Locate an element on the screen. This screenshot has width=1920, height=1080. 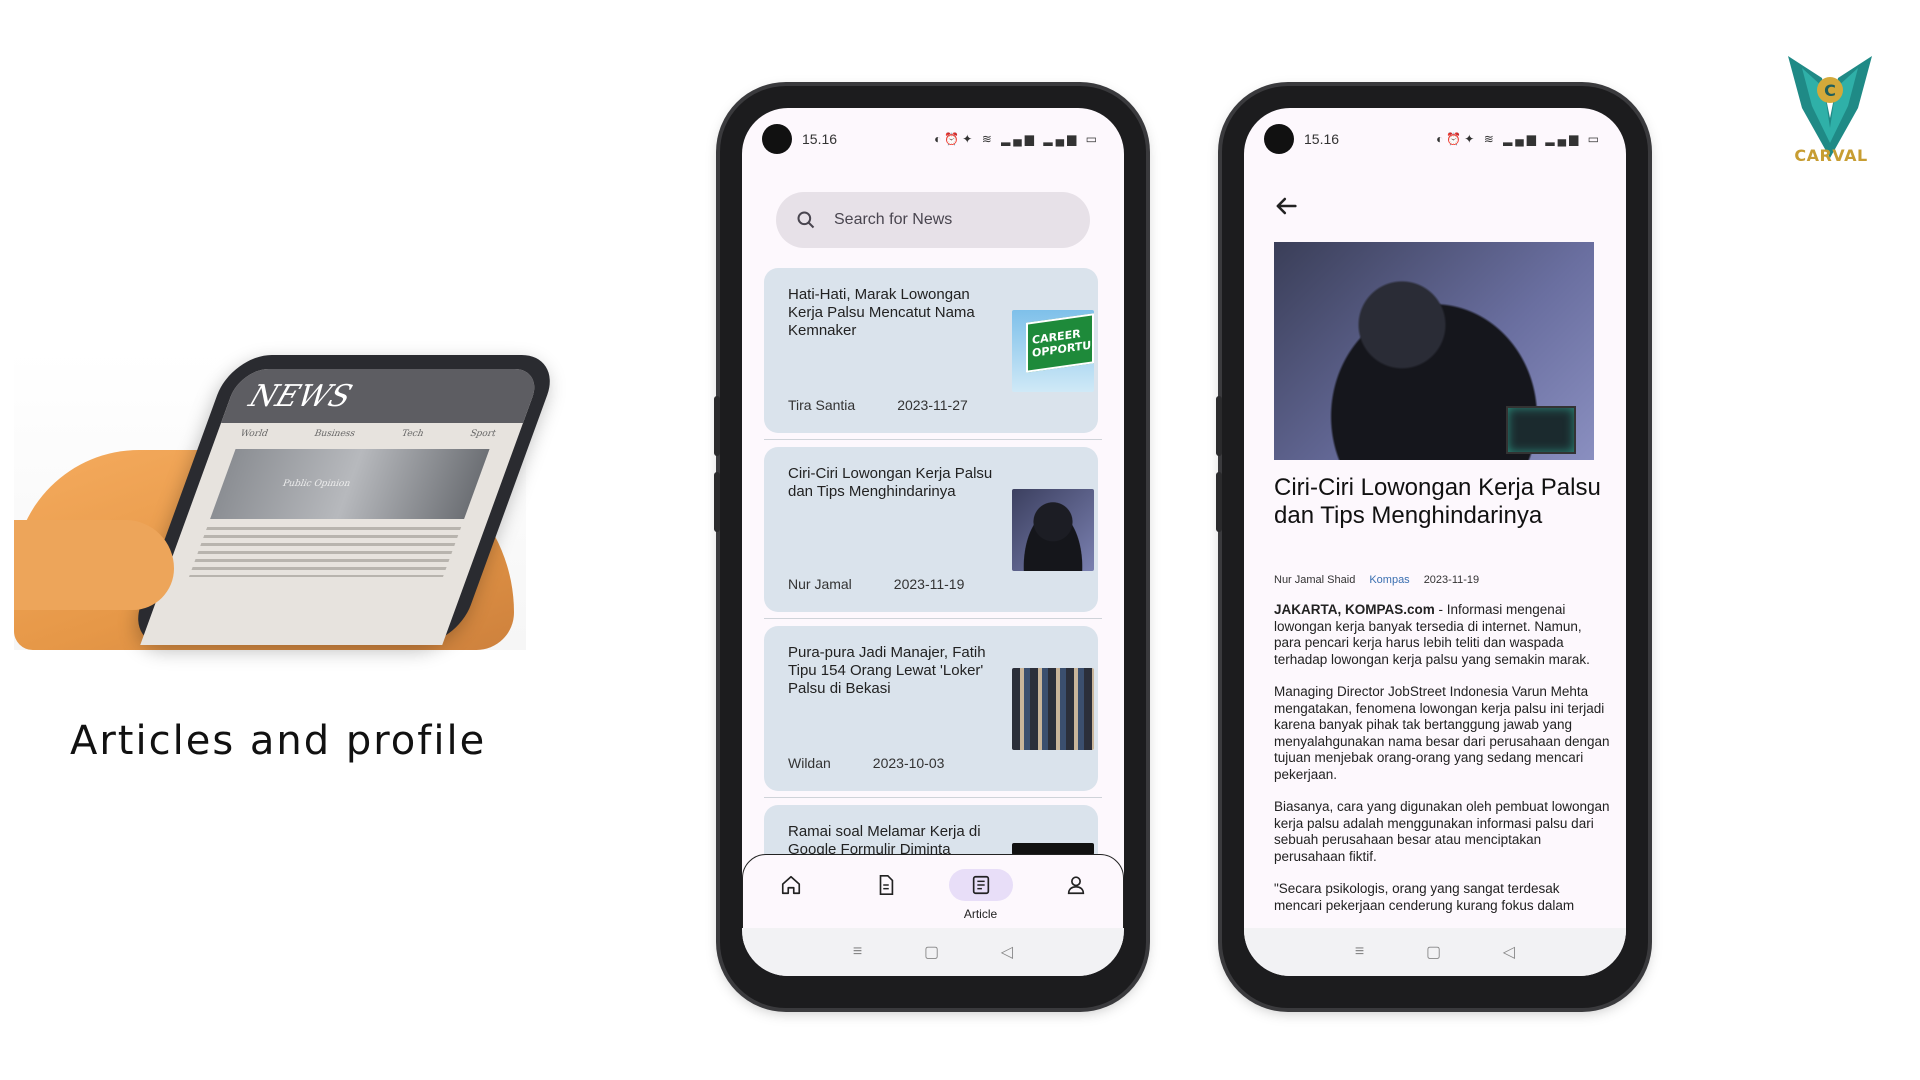
back-arrow-icon is located at coordinates (1286, 206).